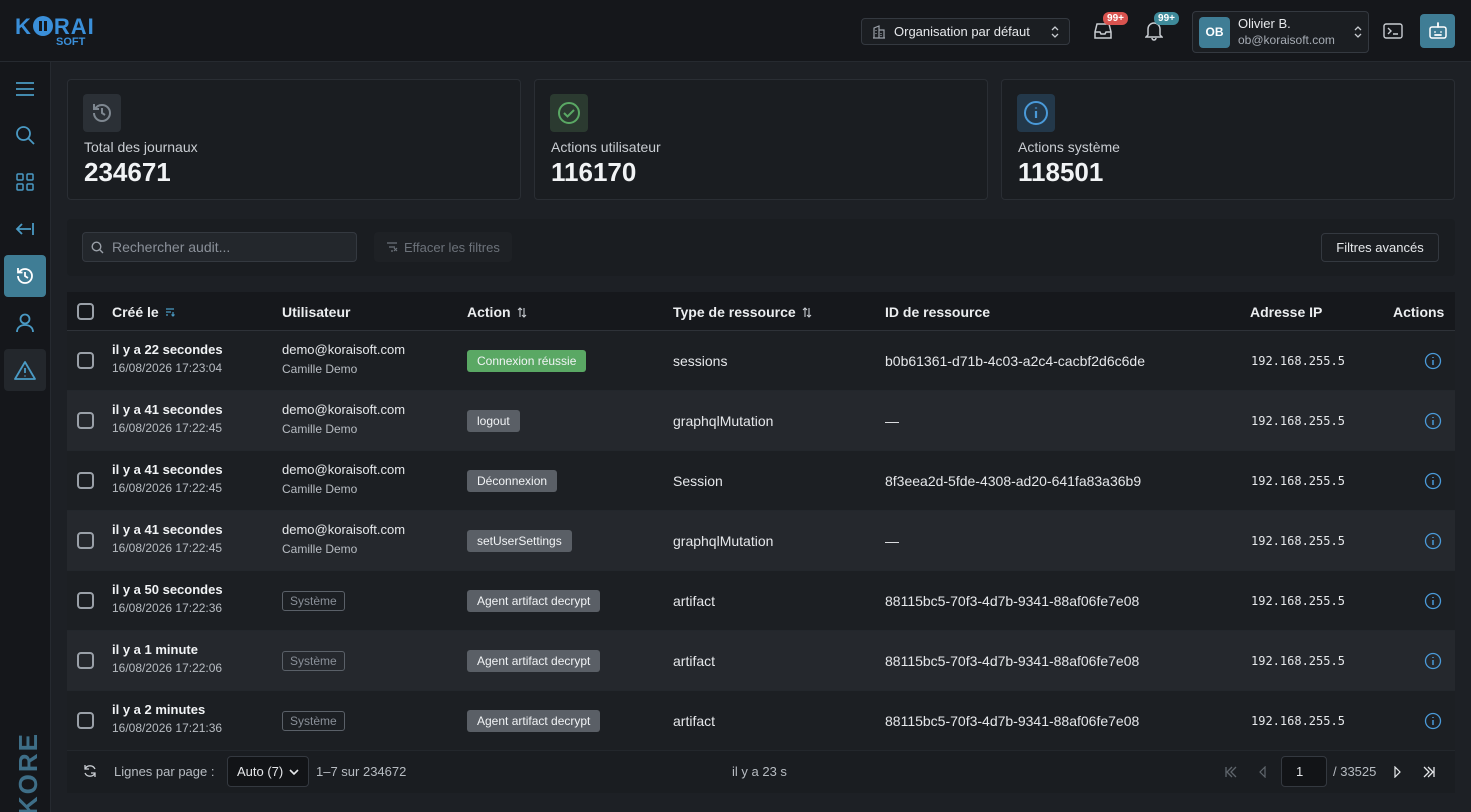 The width and height of the screenshot is (1471, 812). What do you see at coordinates (25, 276) in the screenshot?
I see `sidebar-item-audit` at bounding box center [25, 276].